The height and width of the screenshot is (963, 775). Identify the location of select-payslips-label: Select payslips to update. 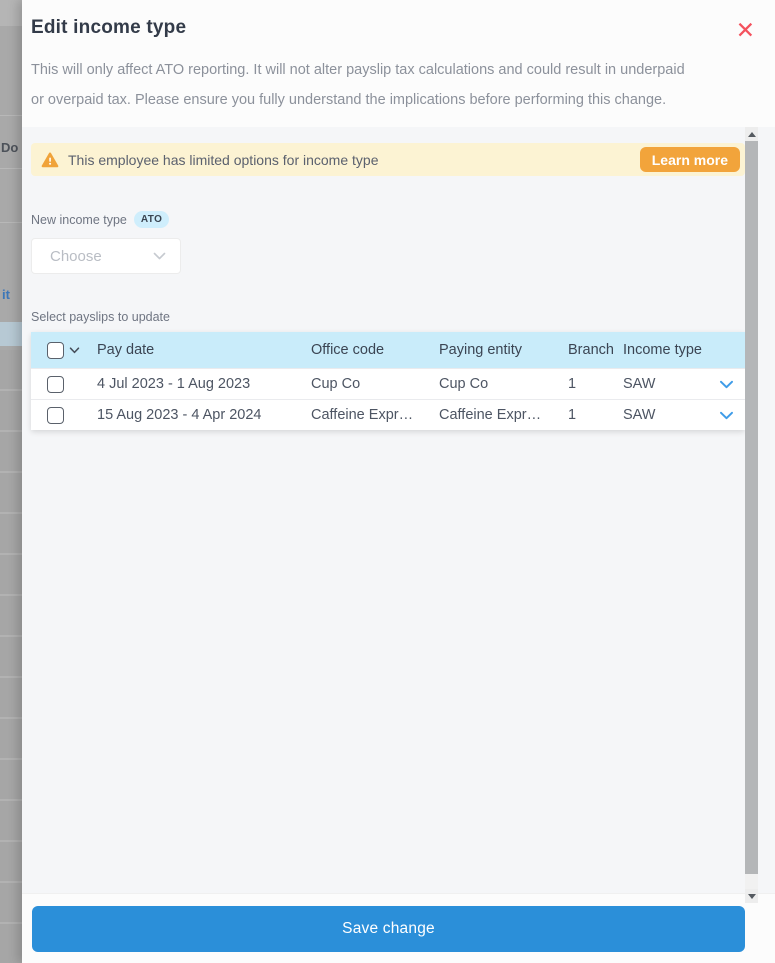
(100, 317).